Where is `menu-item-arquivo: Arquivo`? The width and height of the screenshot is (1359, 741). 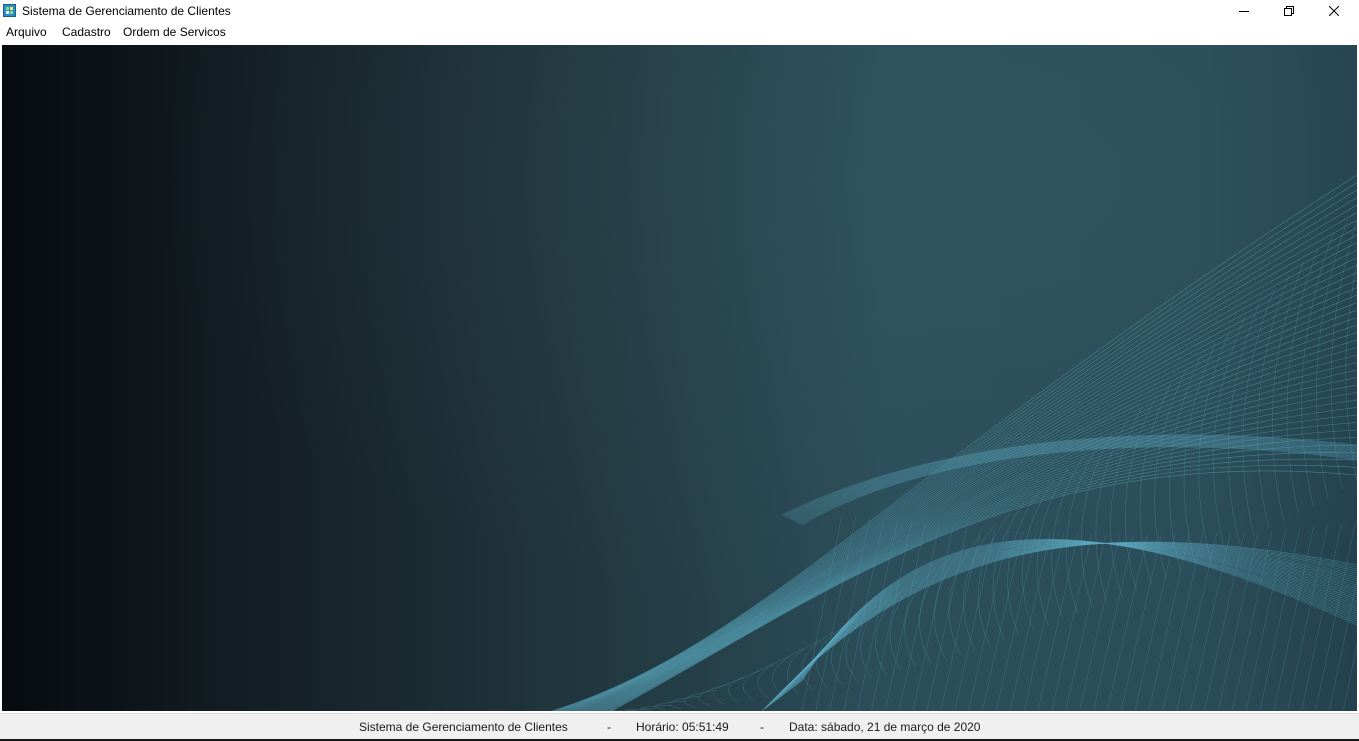
menu-item-arquivo: Arquivo is located at coordinates (26, 32).